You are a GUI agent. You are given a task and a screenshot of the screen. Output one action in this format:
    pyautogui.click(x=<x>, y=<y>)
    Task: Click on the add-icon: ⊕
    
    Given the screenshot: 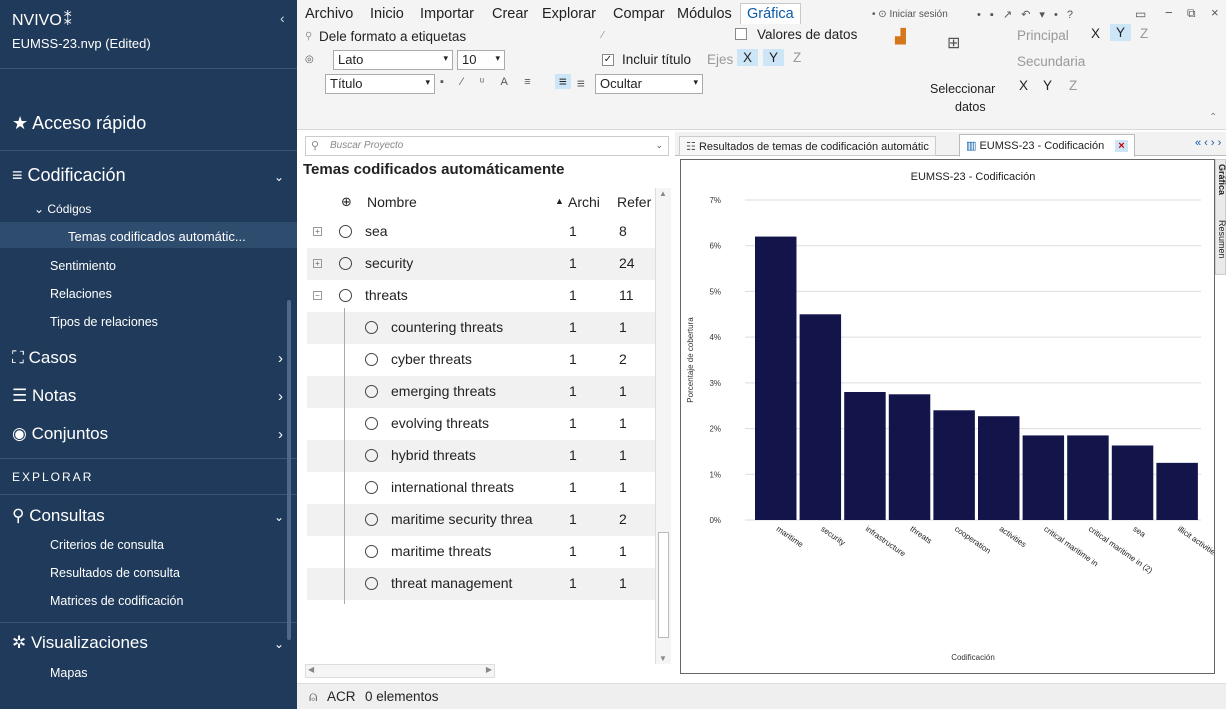 What is the action you would take?
    pyautogui.click(x=346, y=202)
    